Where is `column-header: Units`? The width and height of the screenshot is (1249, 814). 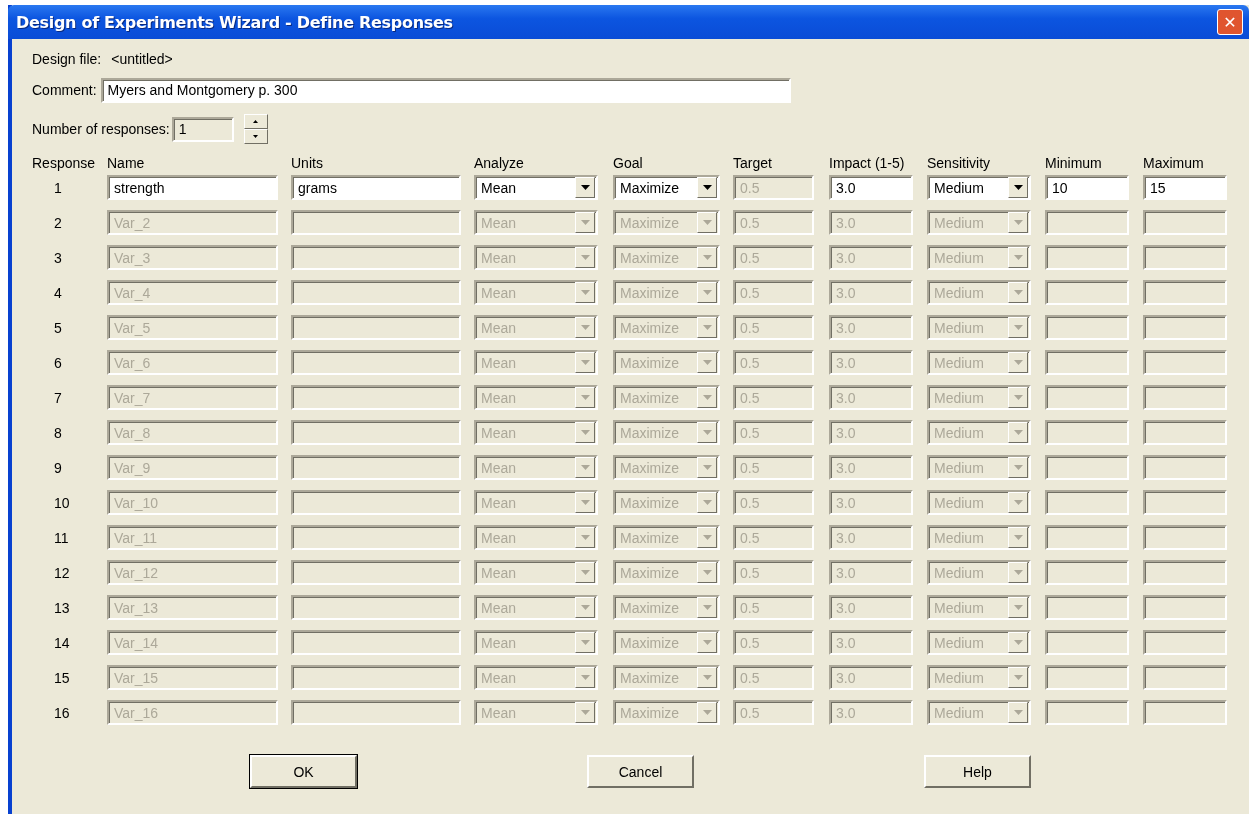 column-header: Units is located at coordinates (307, 163).